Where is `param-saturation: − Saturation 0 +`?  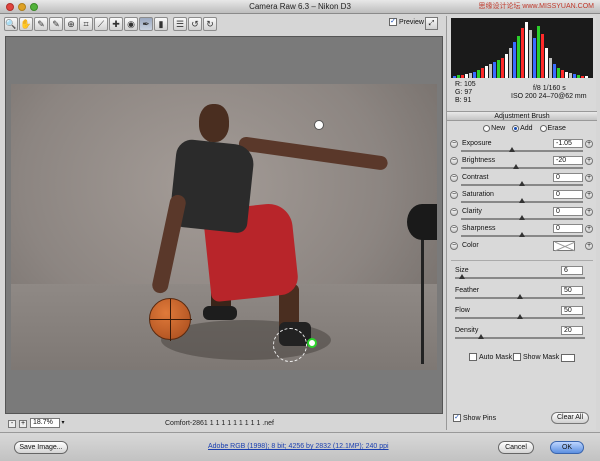
param-saturation: − Saturation 0 + is located at coordinates (522, 199).